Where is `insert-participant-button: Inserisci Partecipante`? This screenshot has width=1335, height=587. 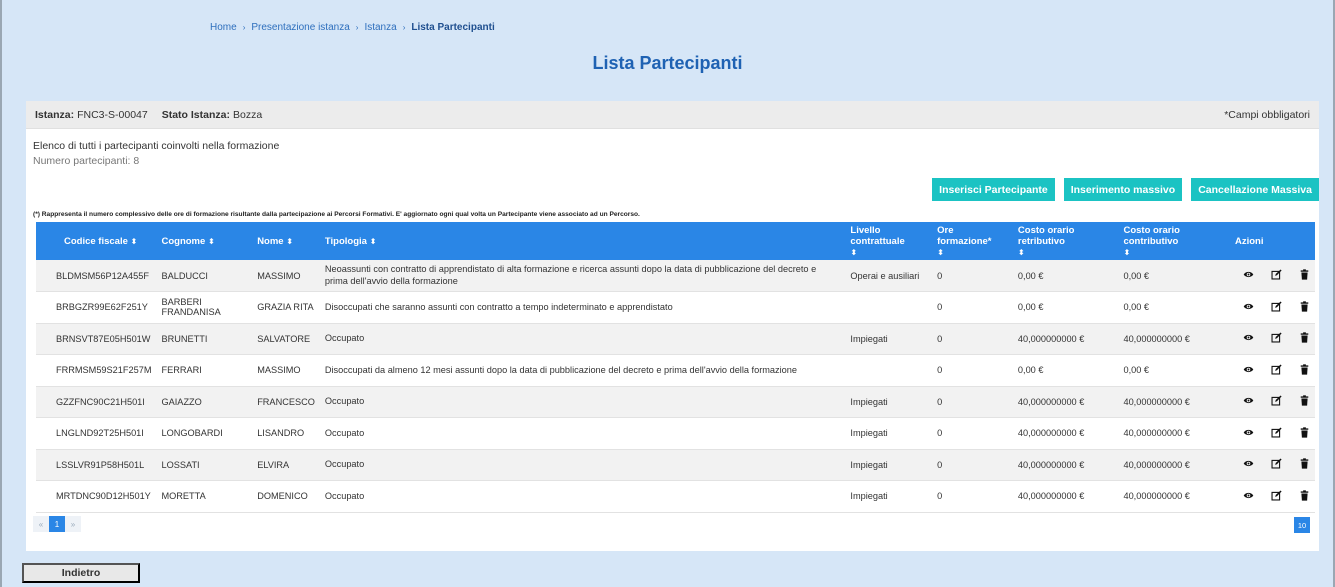 insert-participant-button: Inserisci Partecipante is located at coordinates (993, 189).